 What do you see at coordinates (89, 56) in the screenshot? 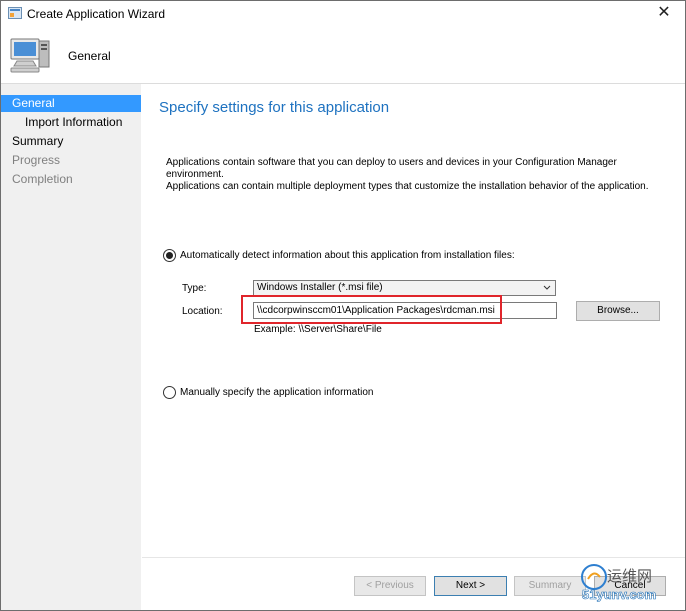
I see `header-title: General` at bounding box center [89, 56].